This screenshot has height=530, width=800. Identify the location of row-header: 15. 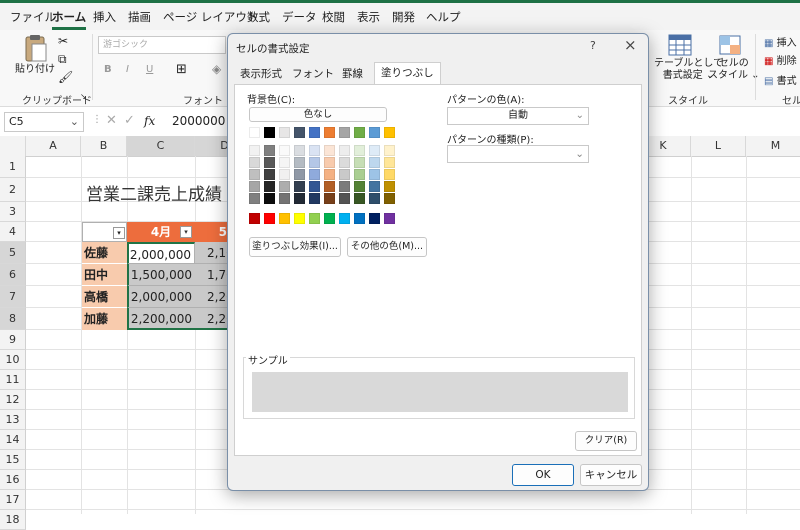
(13, 460).